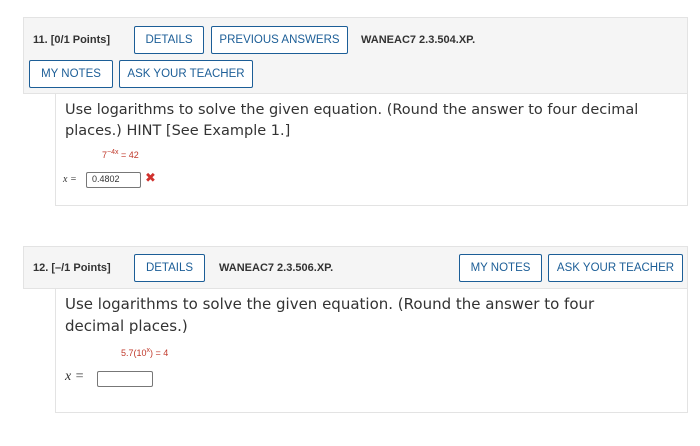  What do you see at coordinates (418, 40) in the screenshot?
I see `question-code: WANEAC7 2.3.504.XP.` at bounding box center [418, 40].